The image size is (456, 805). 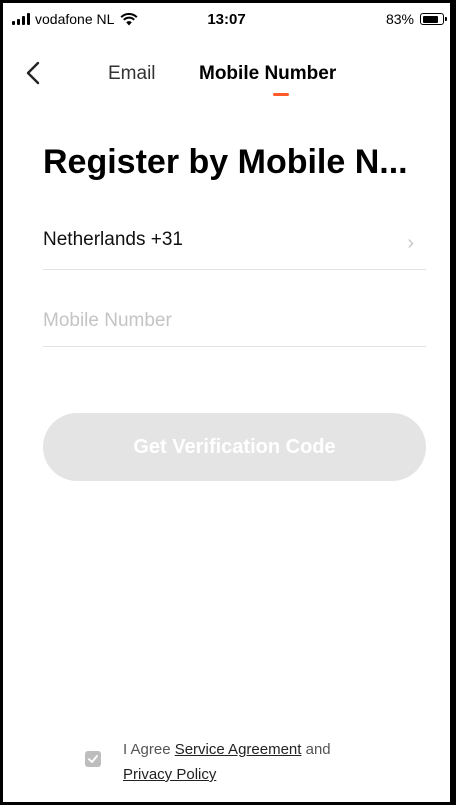 I want to click on mobile-number-input, so click(x=234, y=321).